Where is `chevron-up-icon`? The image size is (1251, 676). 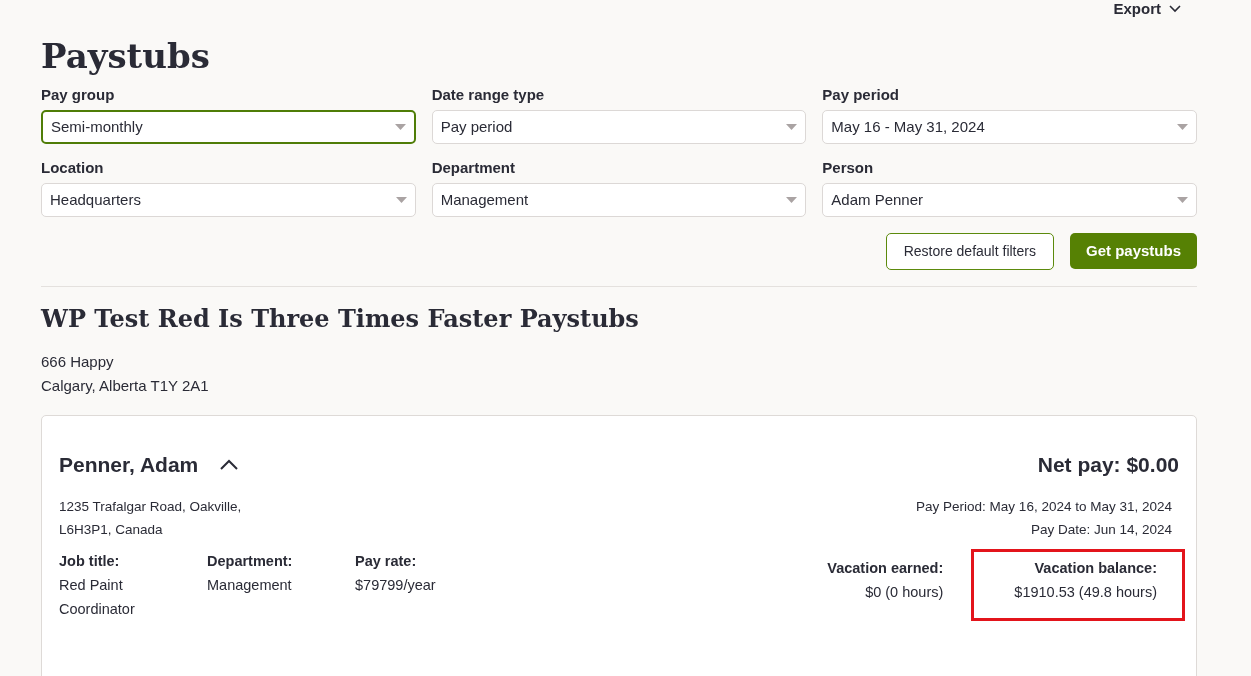
chevron-up-icon is located at coordinates (229, 465).